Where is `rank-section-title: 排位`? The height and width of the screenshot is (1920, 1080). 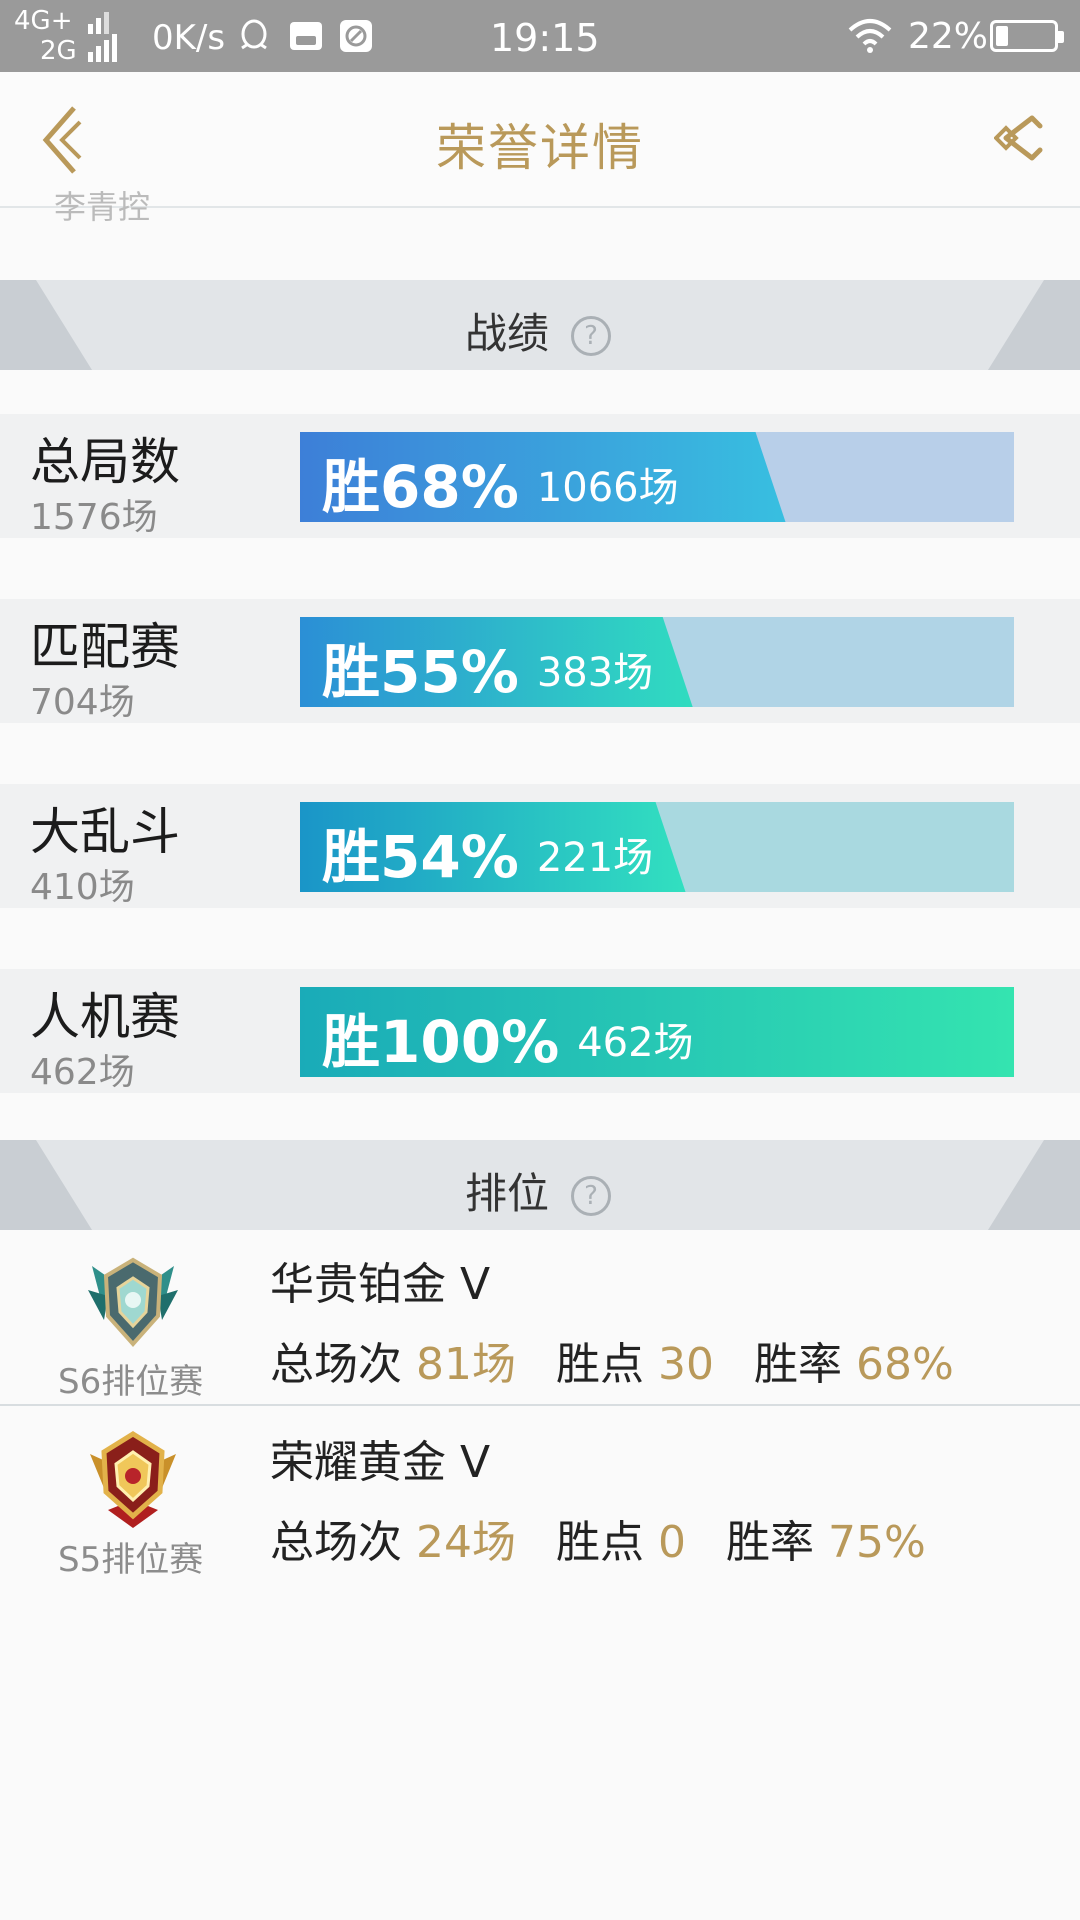 rank-section-title: 排位 is located at coordinates (506, 1193).